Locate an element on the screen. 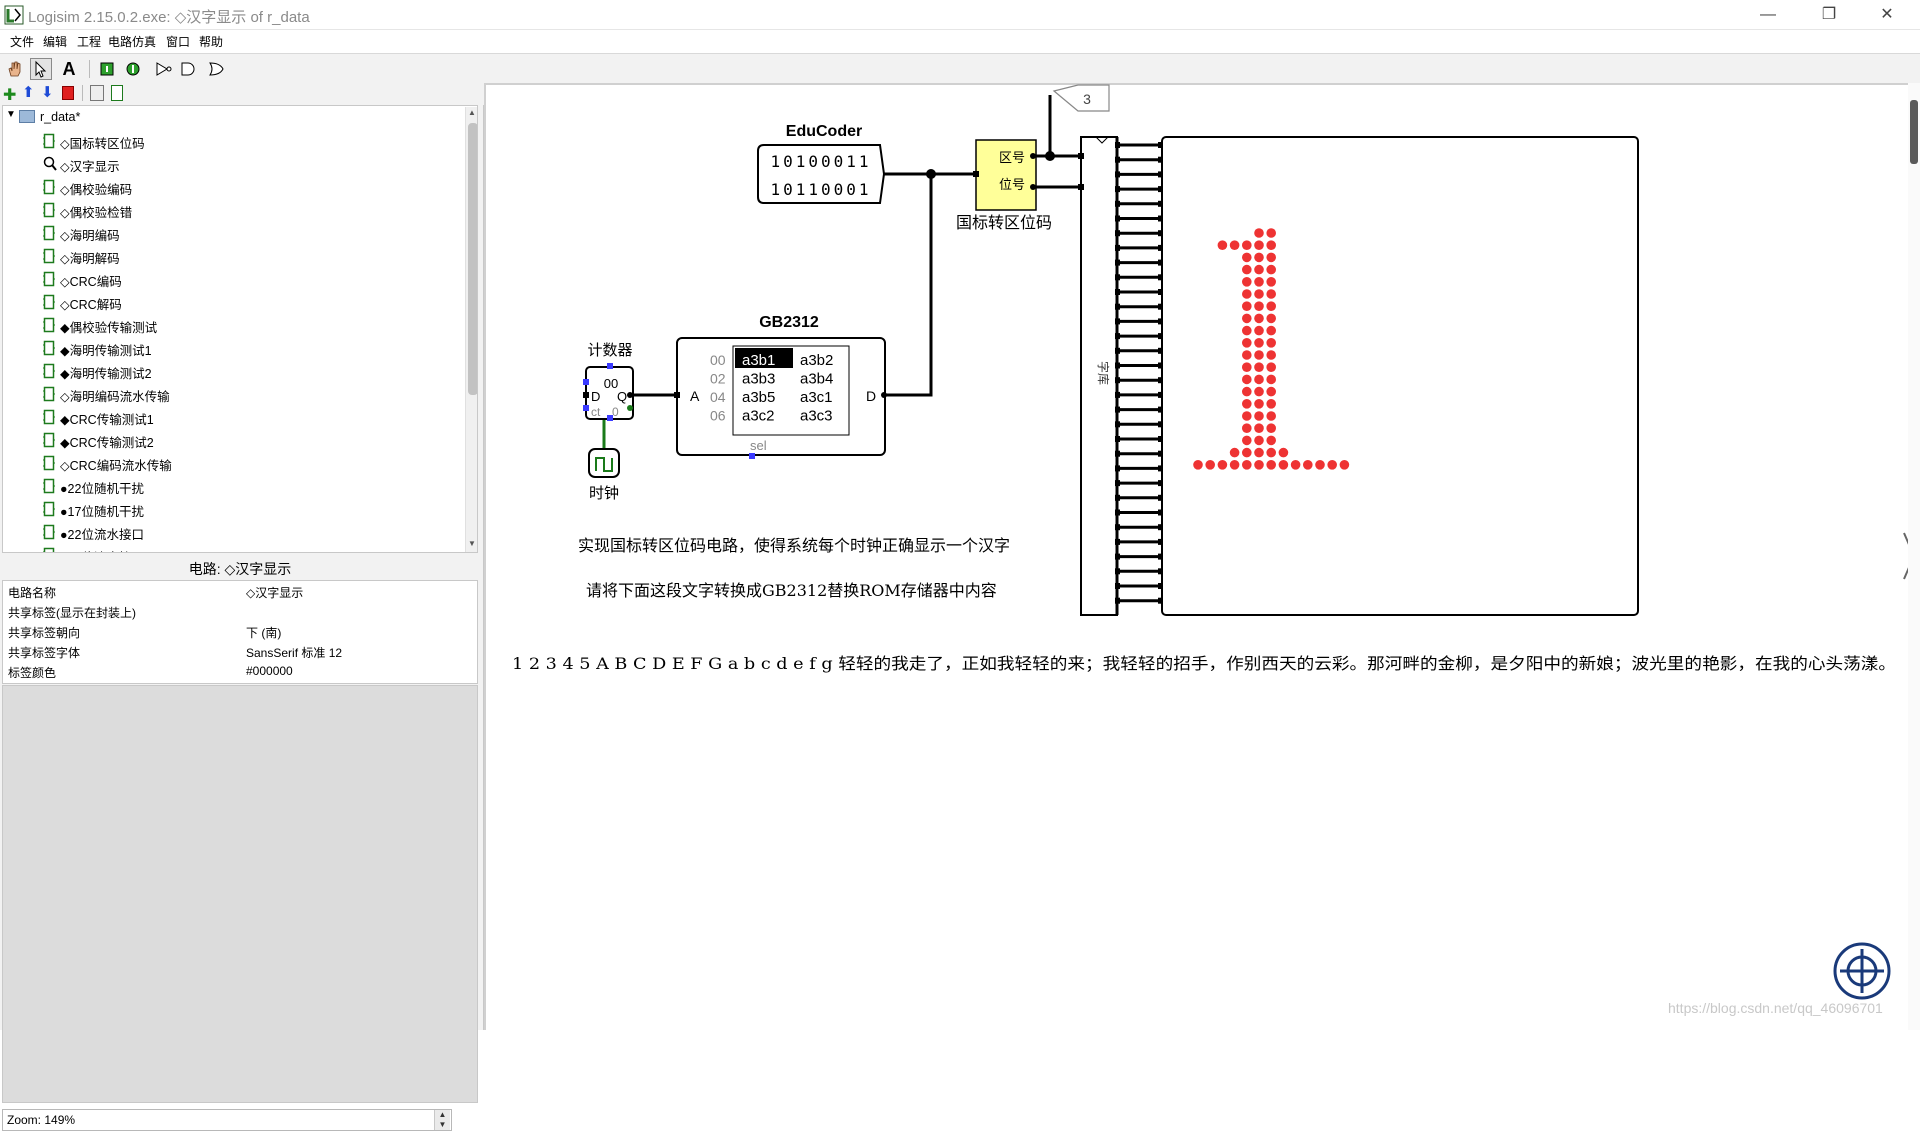 Image resolution: width=1920 pixels, height=1131 pixels. canvas-vertical-scrollbar is located at coordinates (1914, 556).